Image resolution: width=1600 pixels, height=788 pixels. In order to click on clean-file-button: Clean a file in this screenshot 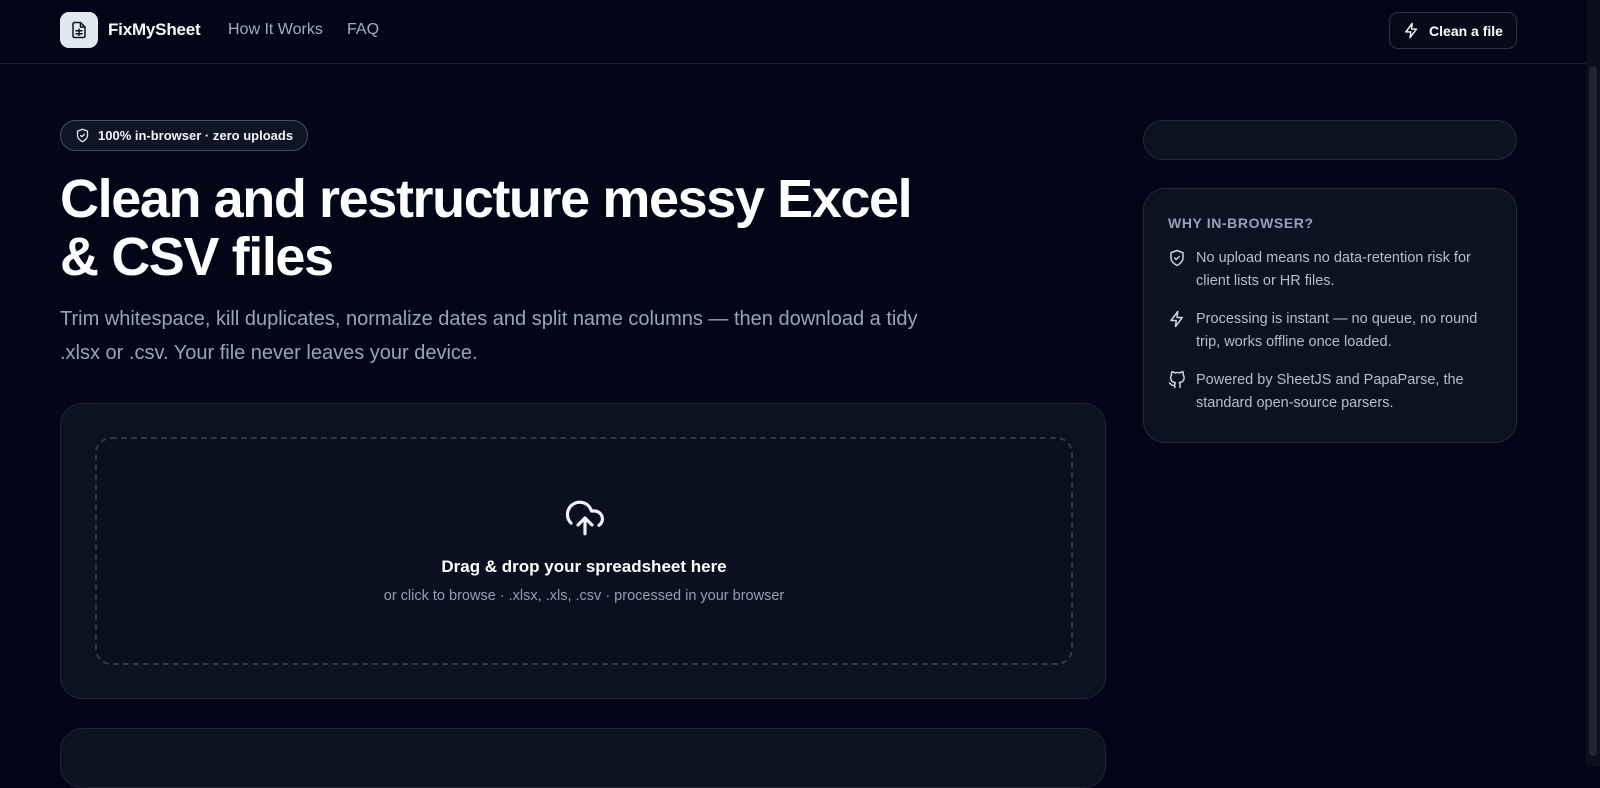, I will do `click(1453, 30)`.